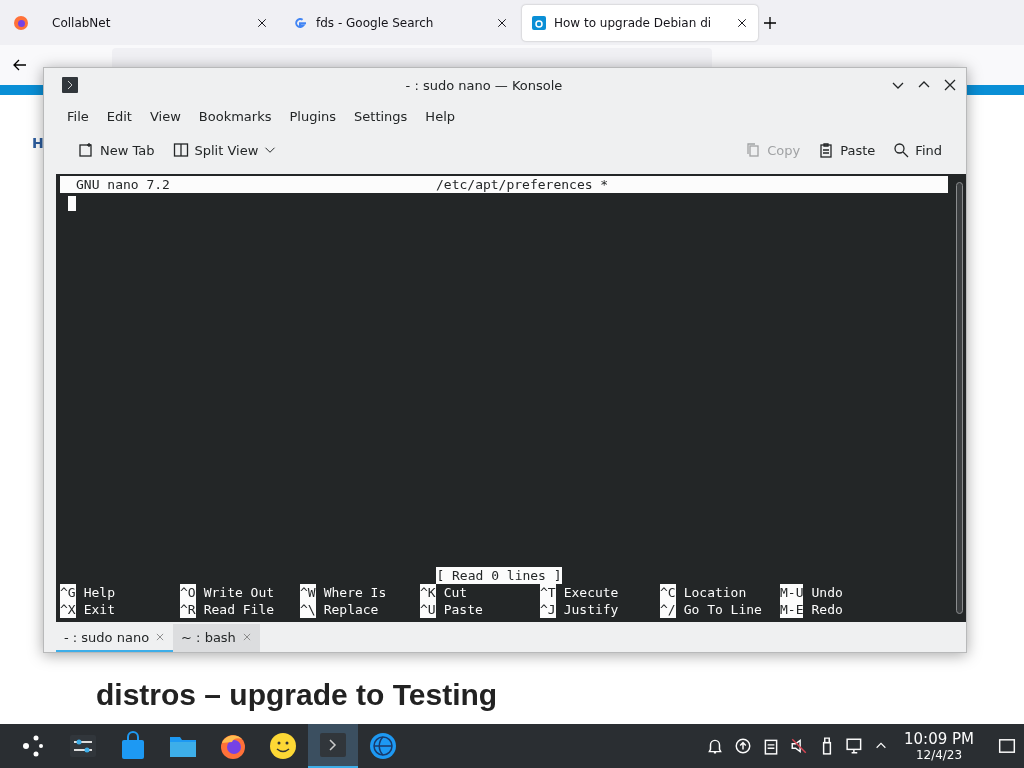 Image resolution: width=1024 pixels, height=768 pixels. I want to click on shortcut-key: ^/, so click(668, 609).